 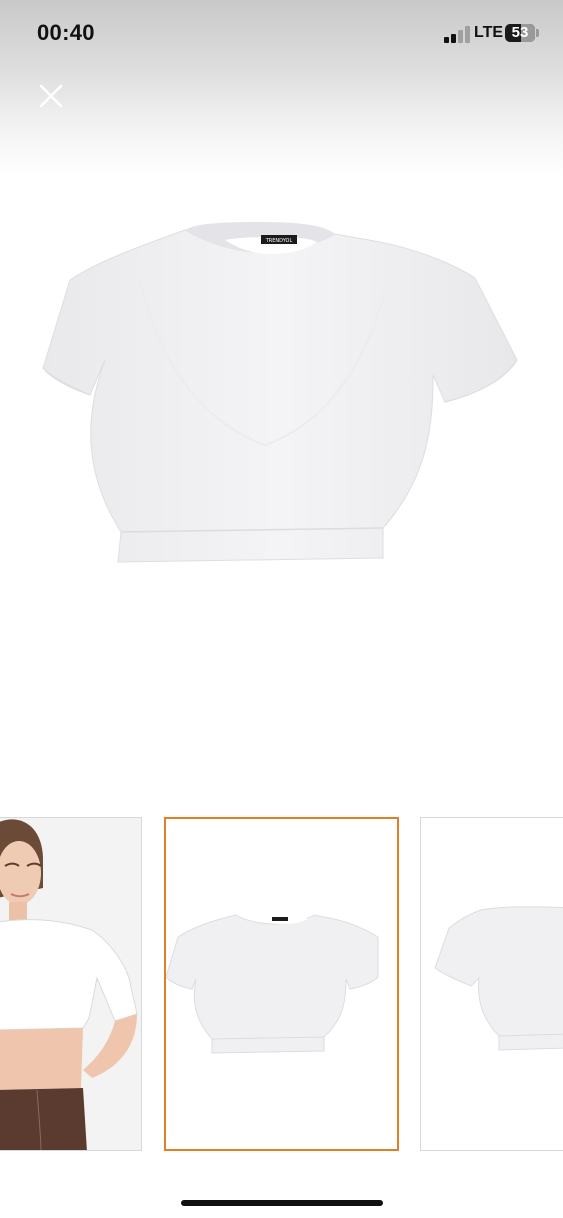 I want to click on battery-cap, so click(x=537, y=33).